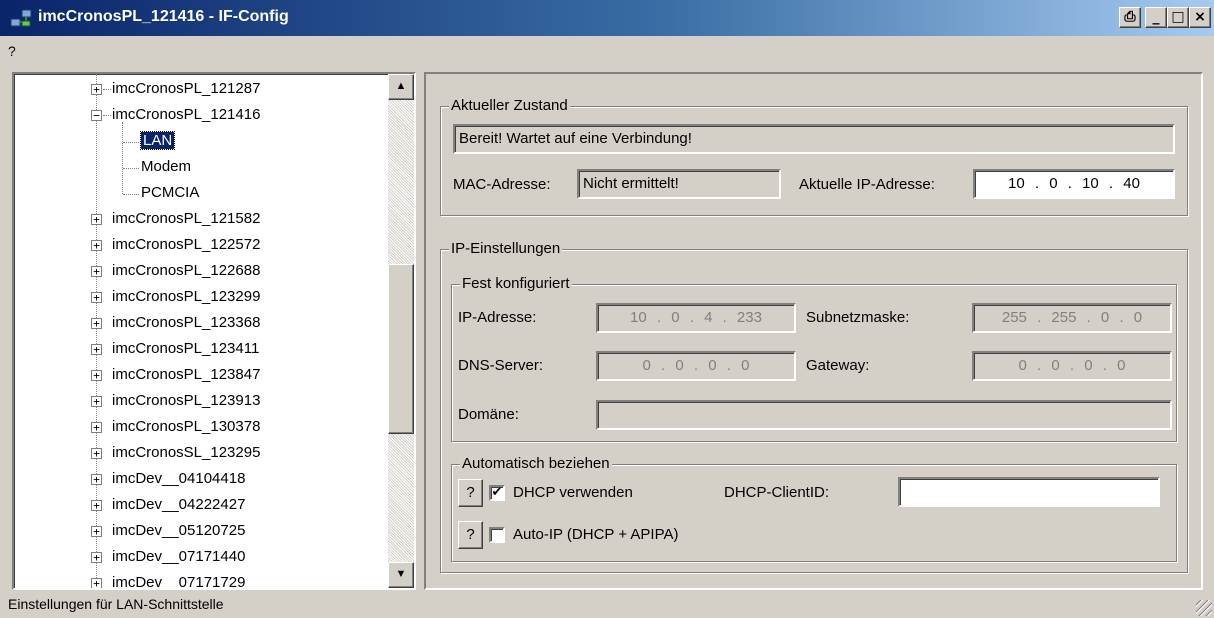  Describe the element at coordinates (1178, 17) in the screenshot. I see `maximize-button: □` at that location.